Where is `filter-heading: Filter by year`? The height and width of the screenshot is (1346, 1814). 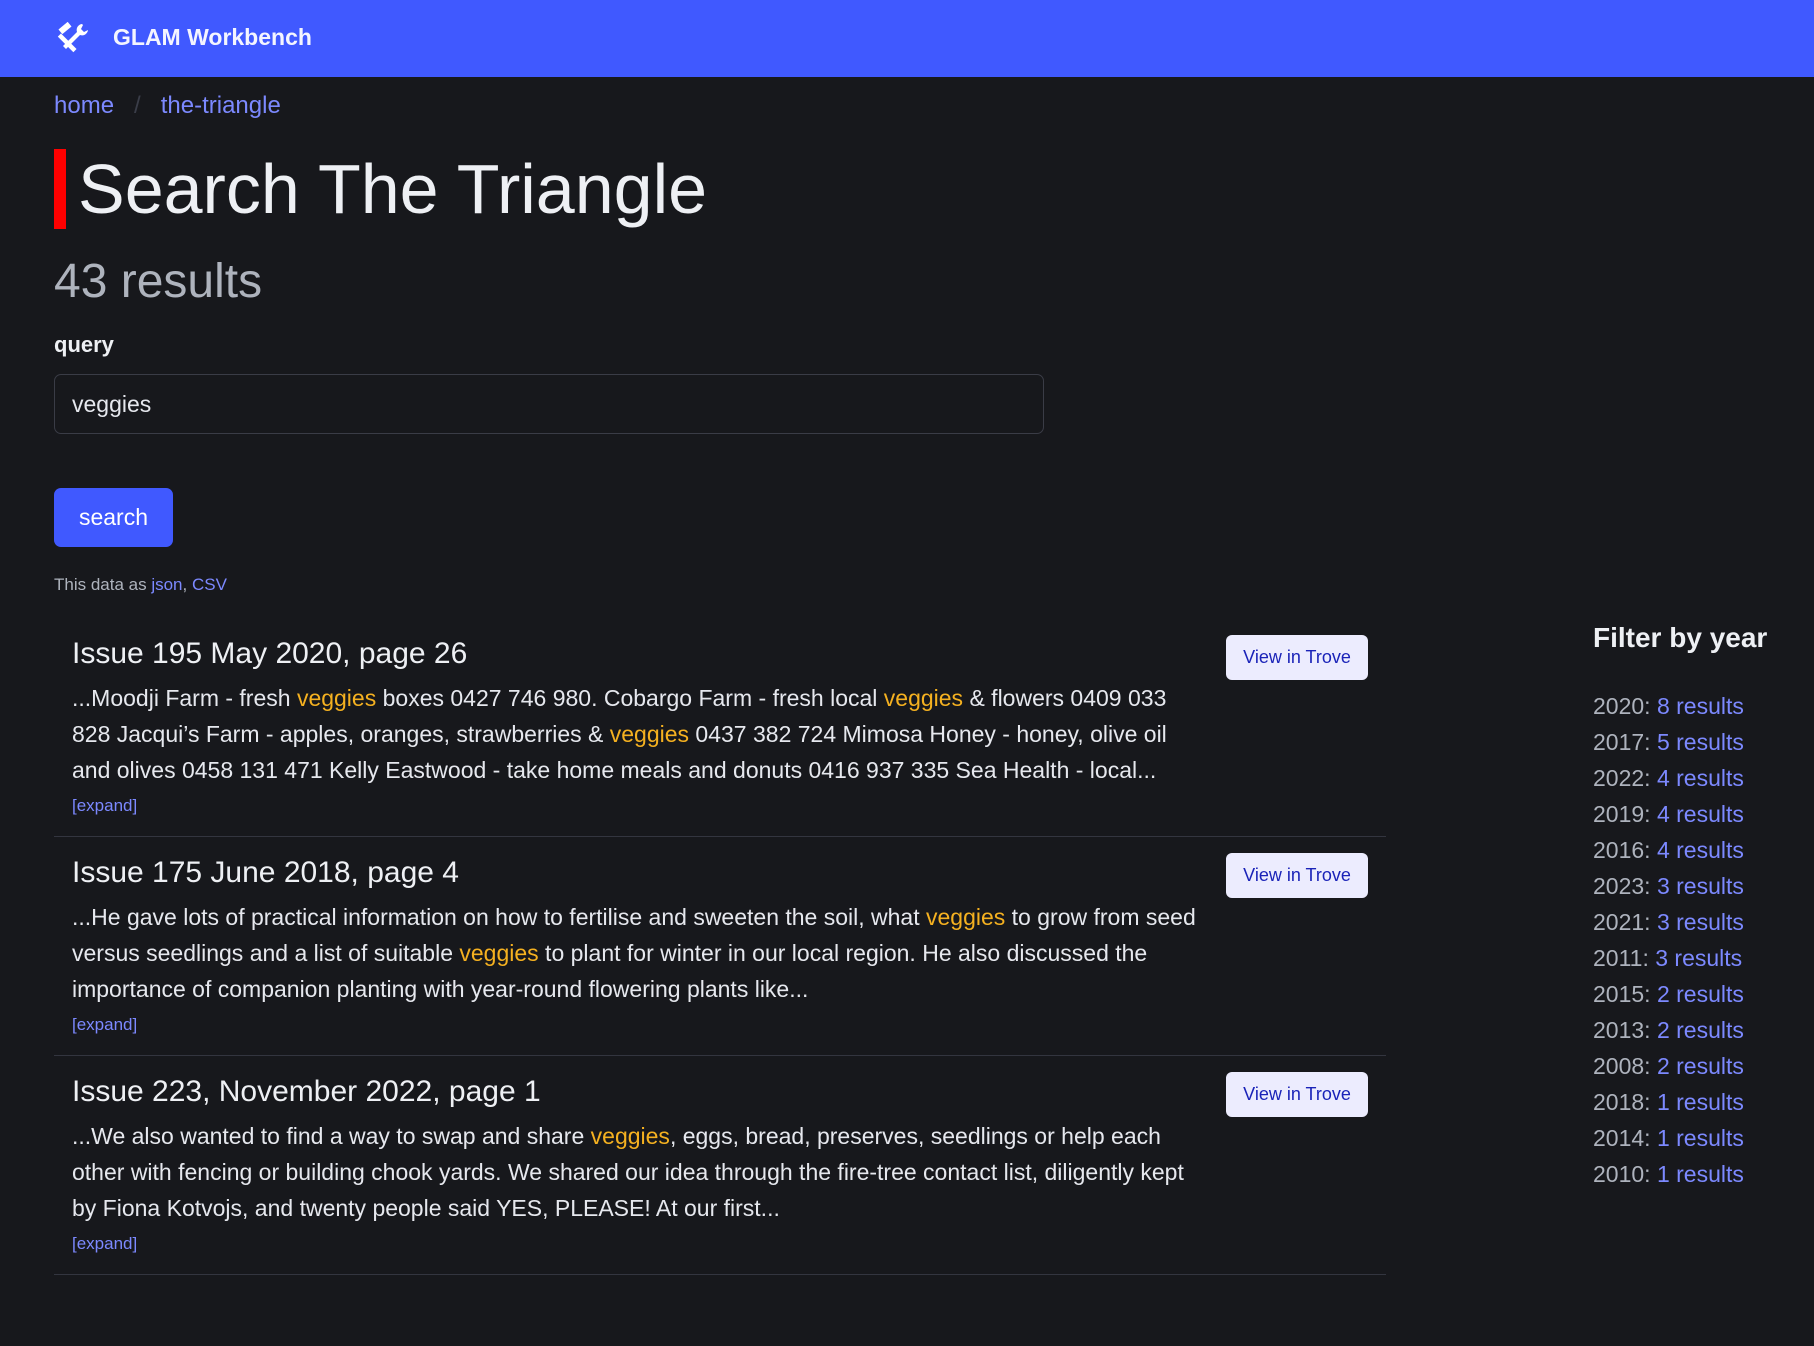 filter-heading: Filter by year is located at coordinates (1680, 637).